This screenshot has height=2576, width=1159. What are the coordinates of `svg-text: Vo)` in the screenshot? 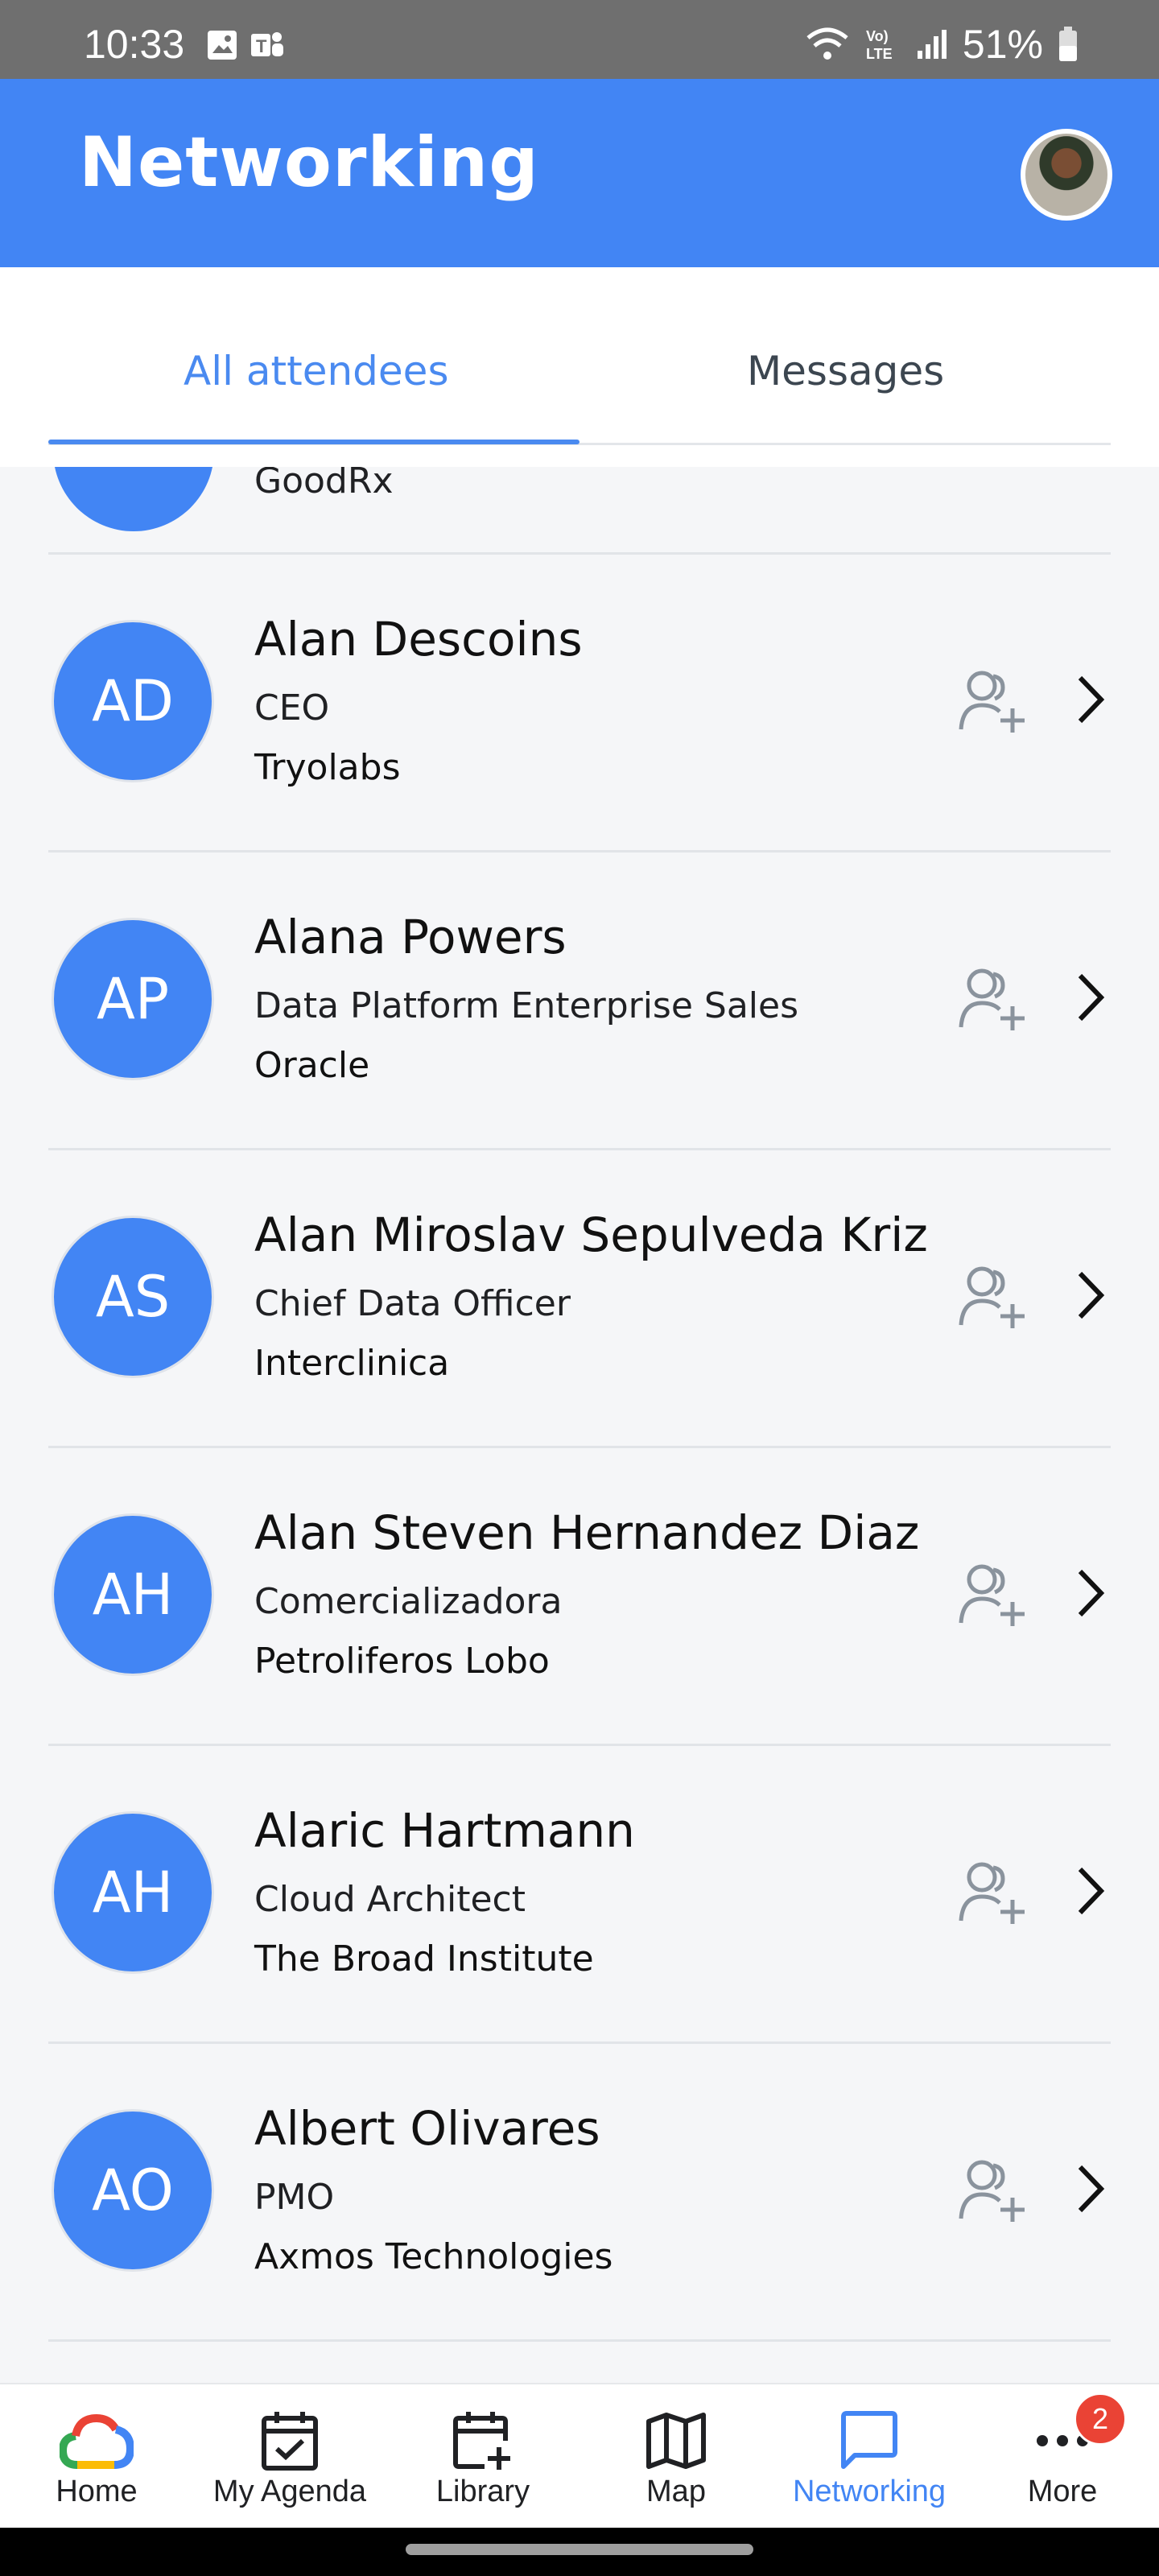 It's located at (878, 36).